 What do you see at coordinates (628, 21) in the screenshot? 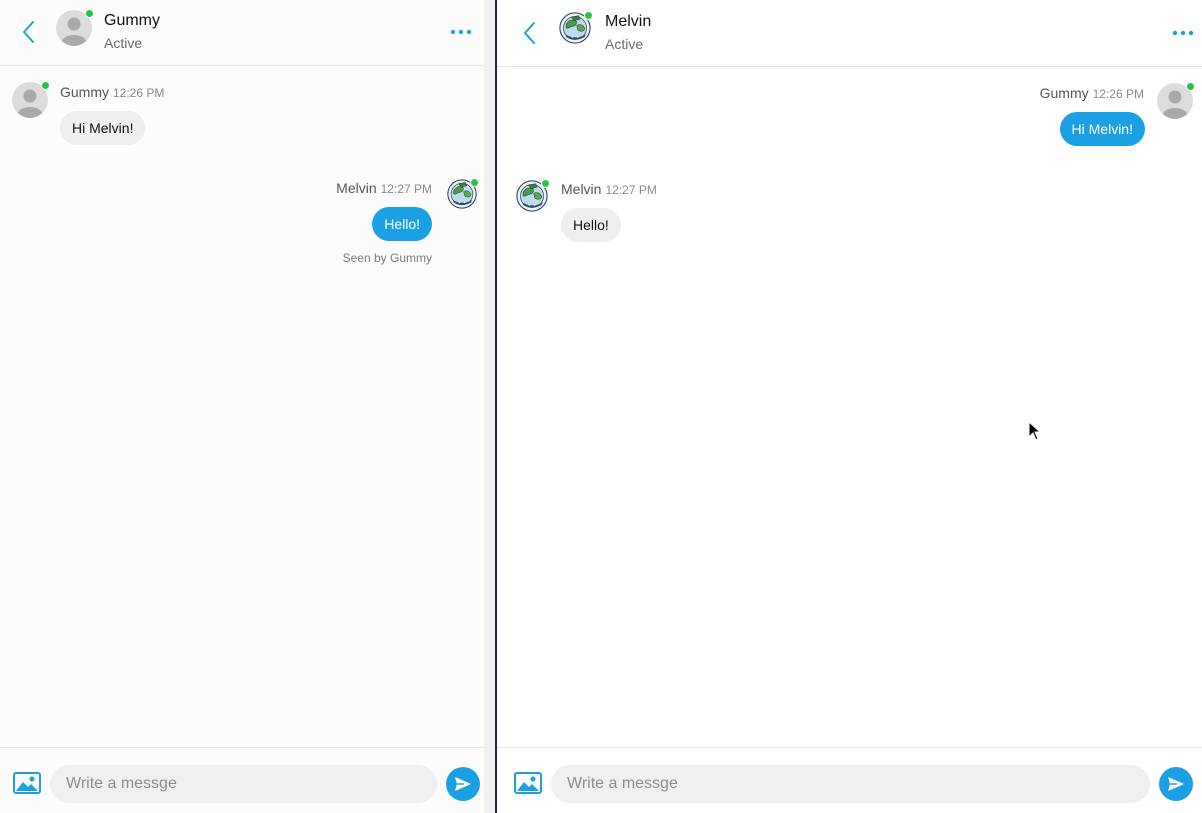
I see `contact-name: Melvin` at bounding box center [628, 21].